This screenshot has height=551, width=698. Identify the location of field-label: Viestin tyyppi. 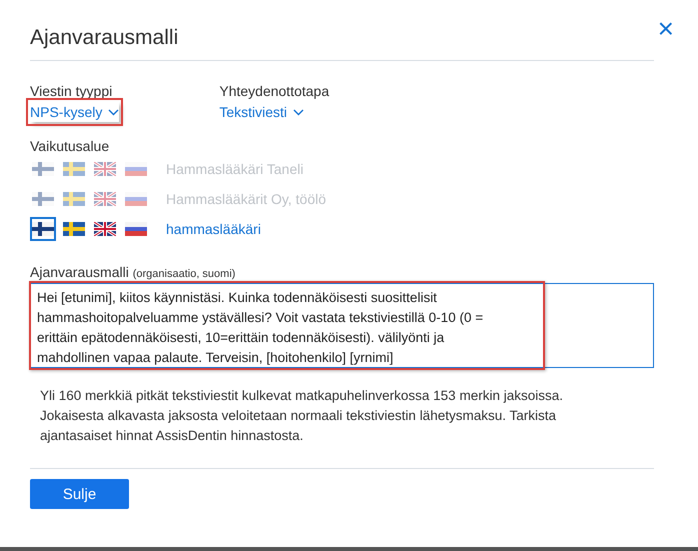
(72, 91).